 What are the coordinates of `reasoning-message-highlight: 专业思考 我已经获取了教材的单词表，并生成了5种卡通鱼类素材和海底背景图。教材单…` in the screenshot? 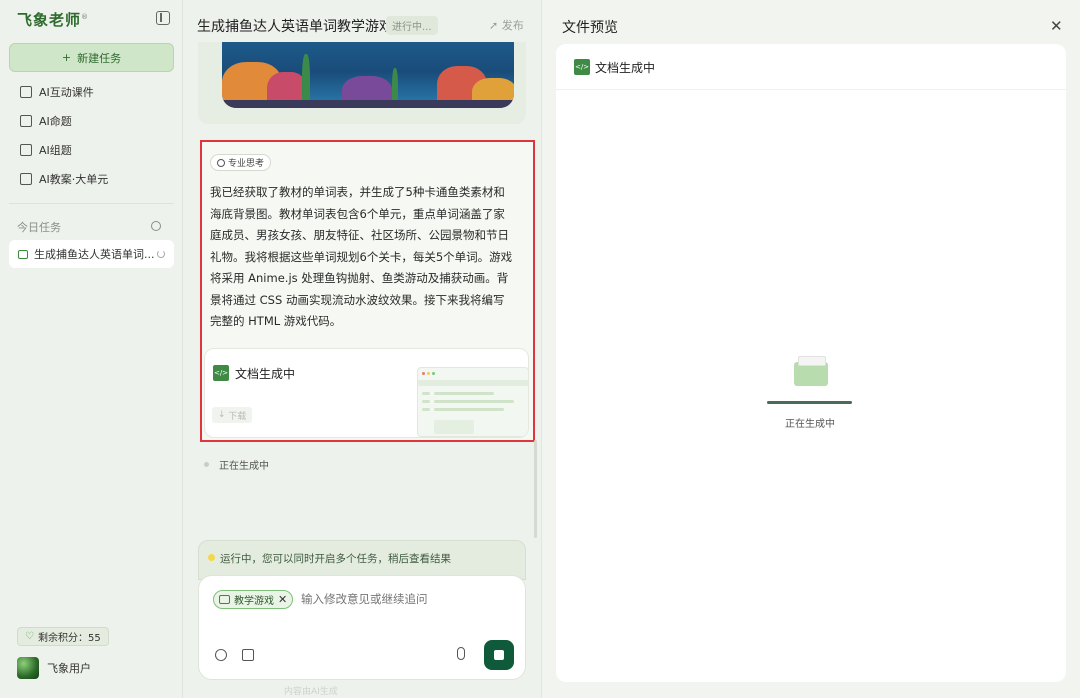 It's located at (367, 291).